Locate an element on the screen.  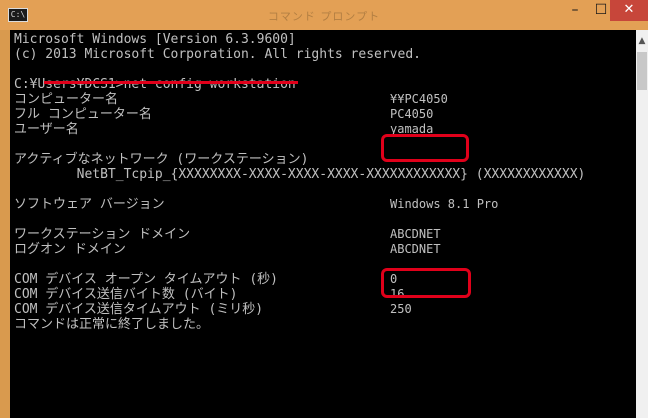
title-bar: C:\ コマンド プロンプト – ☐ ✕ is located at coordinates (324, 15).